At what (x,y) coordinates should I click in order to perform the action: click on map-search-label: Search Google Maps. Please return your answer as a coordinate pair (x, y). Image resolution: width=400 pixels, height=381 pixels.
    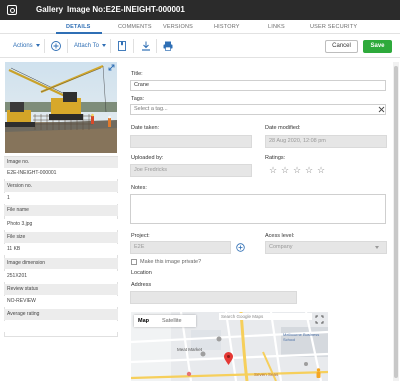
    Looking at the image, I should click on (265, 316).